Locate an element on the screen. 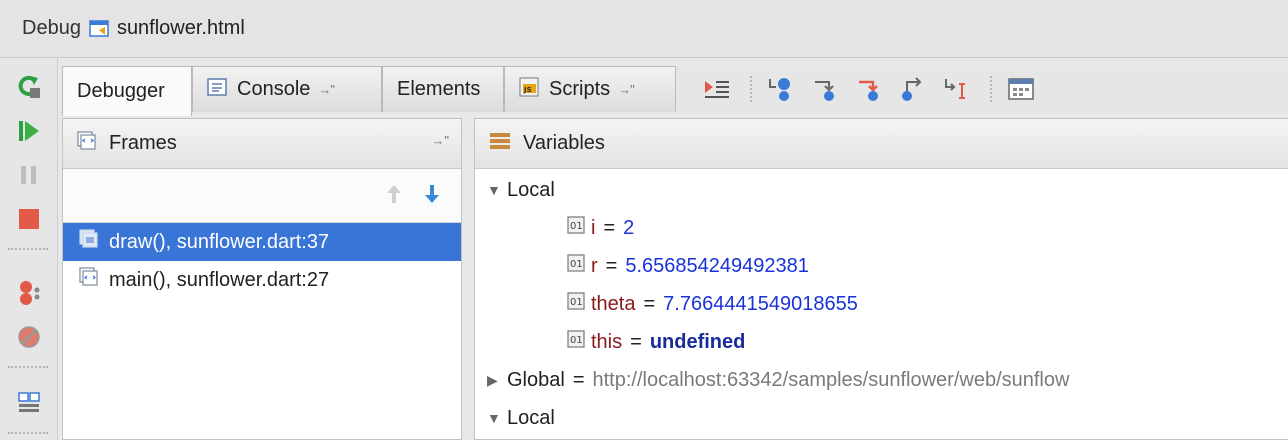 The image size is (1288, 440). stop-icon is located at coordinates (29, 219).